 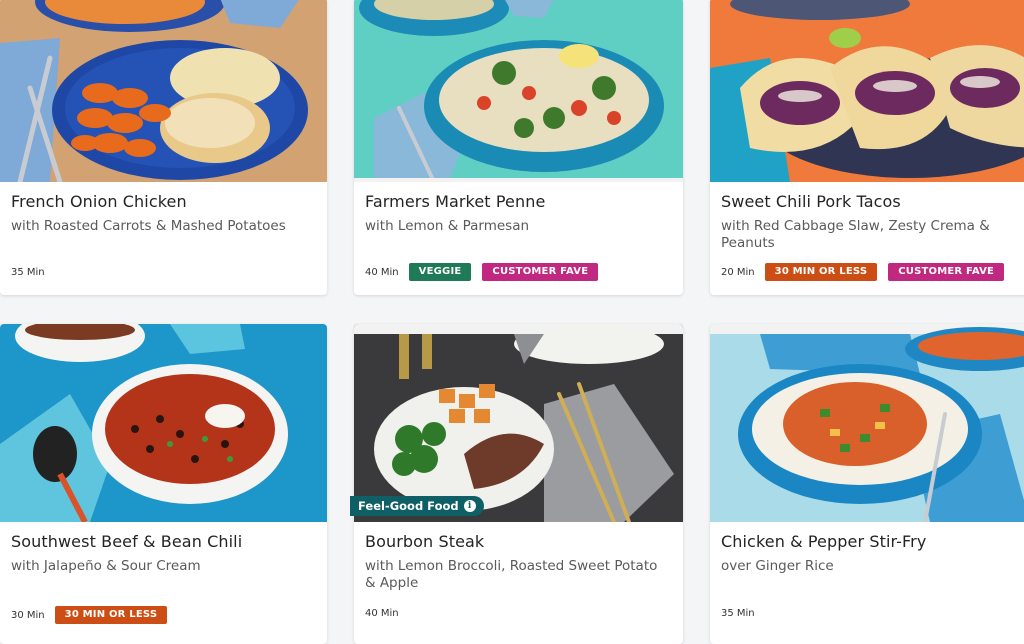 What do you see at coordinates (164, 541) in the screenshot?
I see `recipe-title: Southwest Beef & Bean Chili` at bounding box center [164, 541].